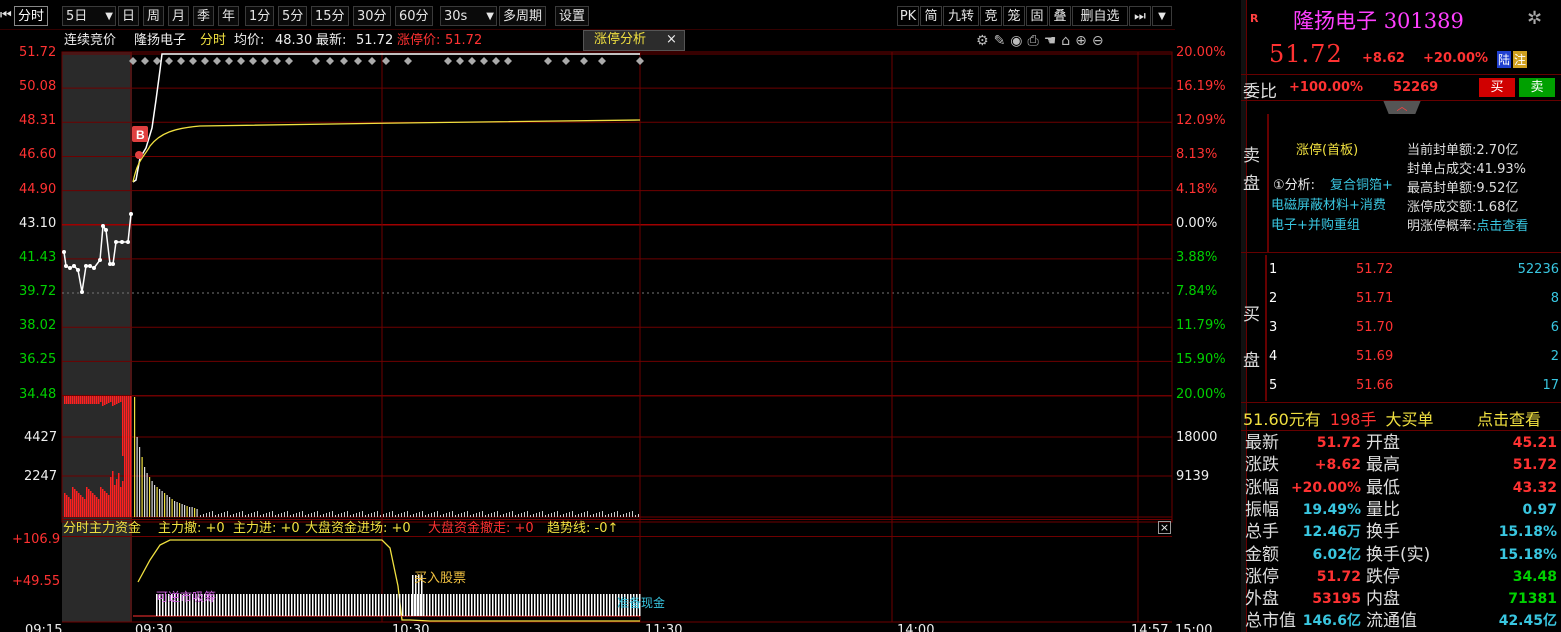 The height and width of the screenshot is (632, 1561). What do you see at coordinates (1442, 188) in the screenshot?
I see `stat-key: 最高封单额:` at bounding box center [1442, 188].